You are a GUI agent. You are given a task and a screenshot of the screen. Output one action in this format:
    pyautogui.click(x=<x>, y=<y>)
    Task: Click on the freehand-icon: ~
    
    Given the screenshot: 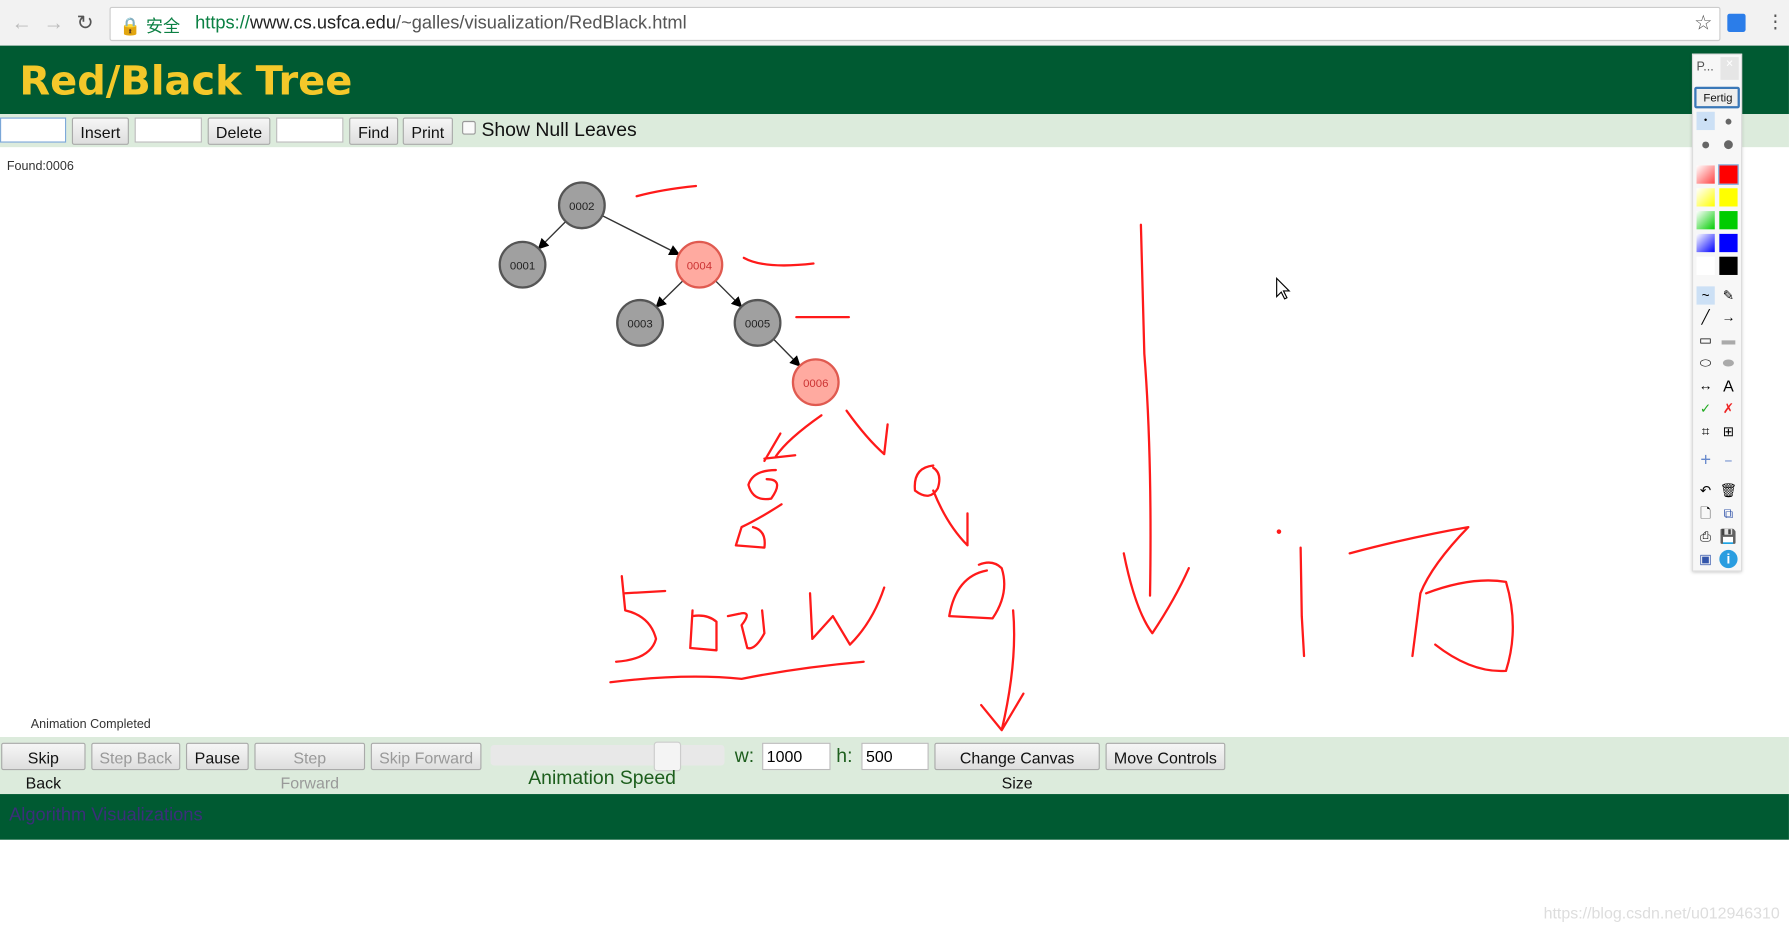 What is the action you would take?
    pyautogui.click(x=1705, y=295)
    